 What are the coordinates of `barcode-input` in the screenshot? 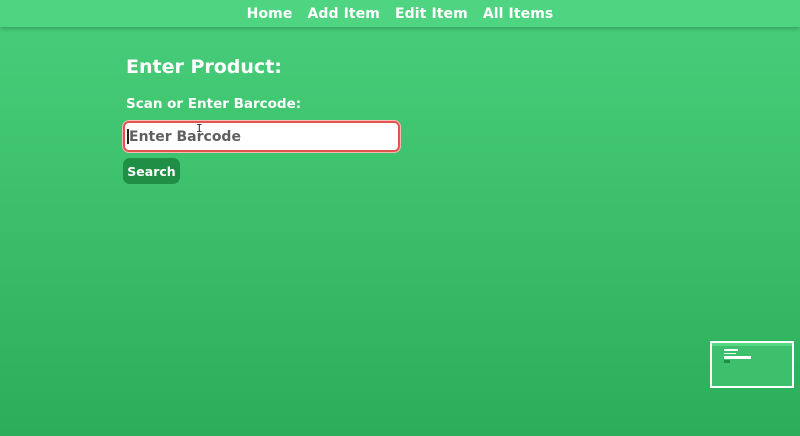 It's located at (261, 136).